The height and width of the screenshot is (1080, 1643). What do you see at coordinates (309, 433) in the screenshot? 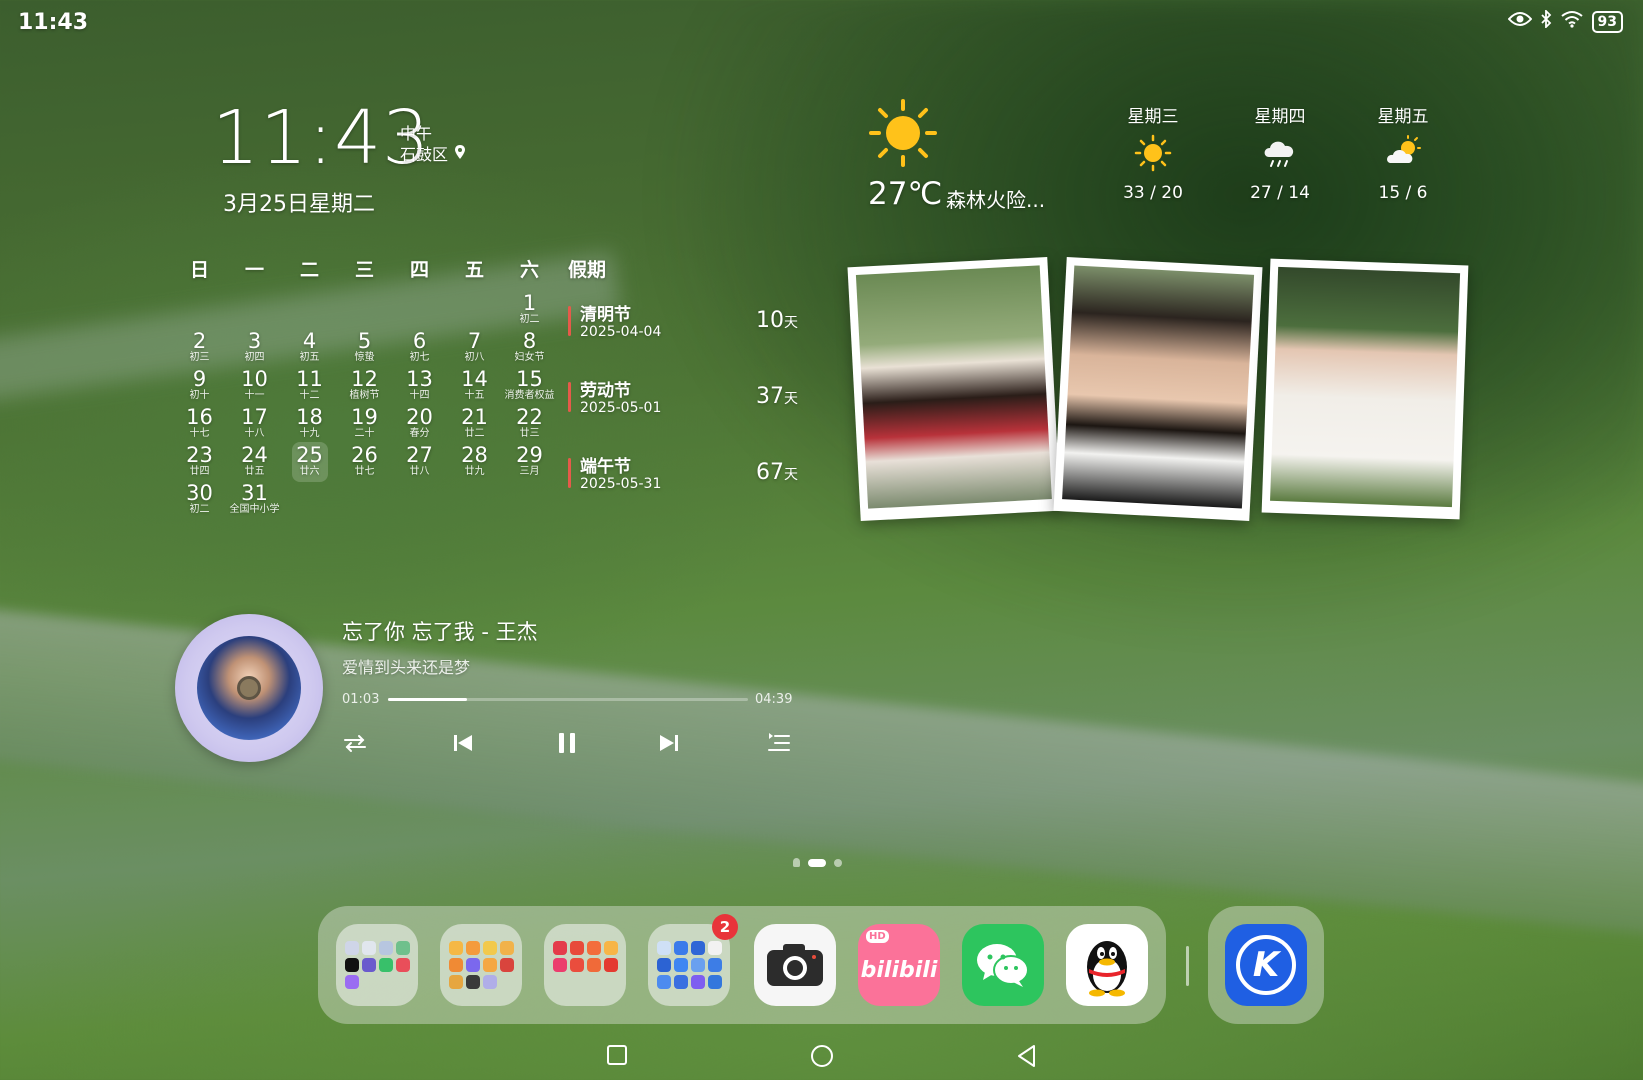
I see `calendar-day-lunar: 十九` at bounding box center [309, 433].